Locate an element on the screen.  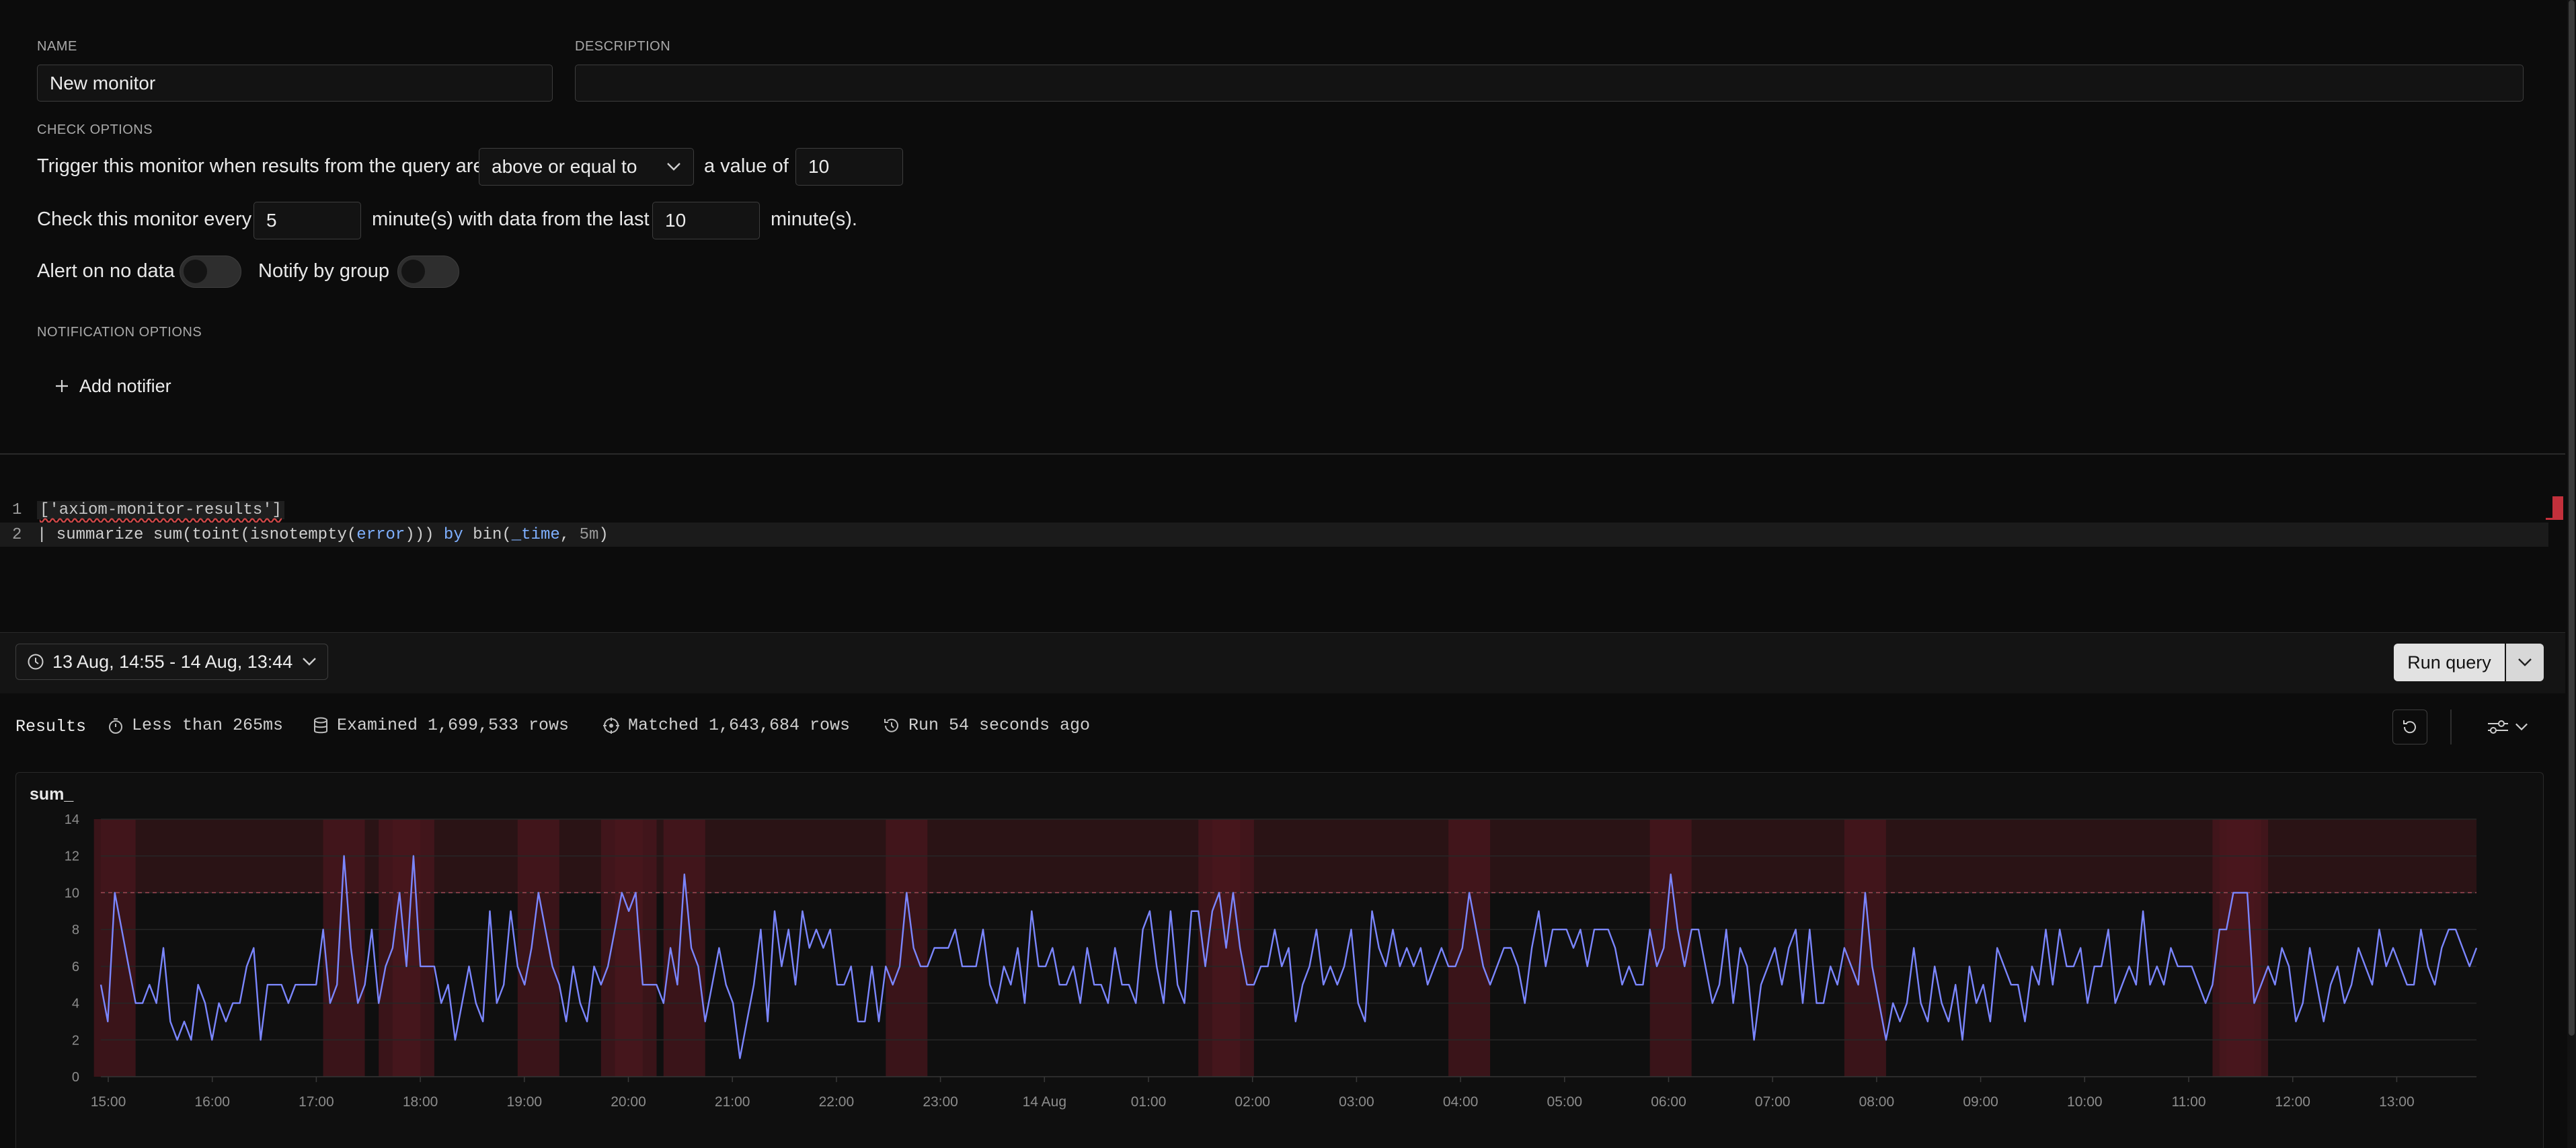
x-tick-label: 07:00 is located at coordinates (1773, 1102).